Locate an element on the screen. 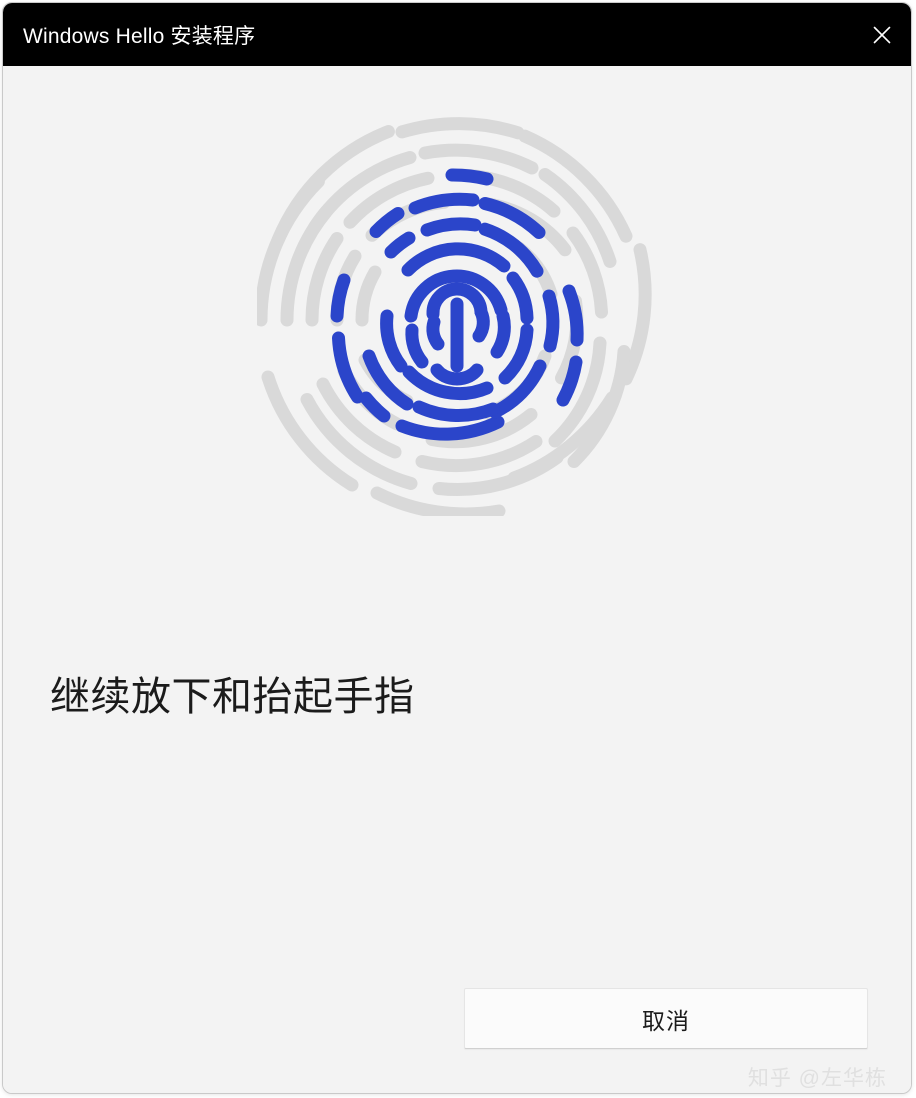 The image size is (916, 1098). close-icon is located at coordinates (882, 35).